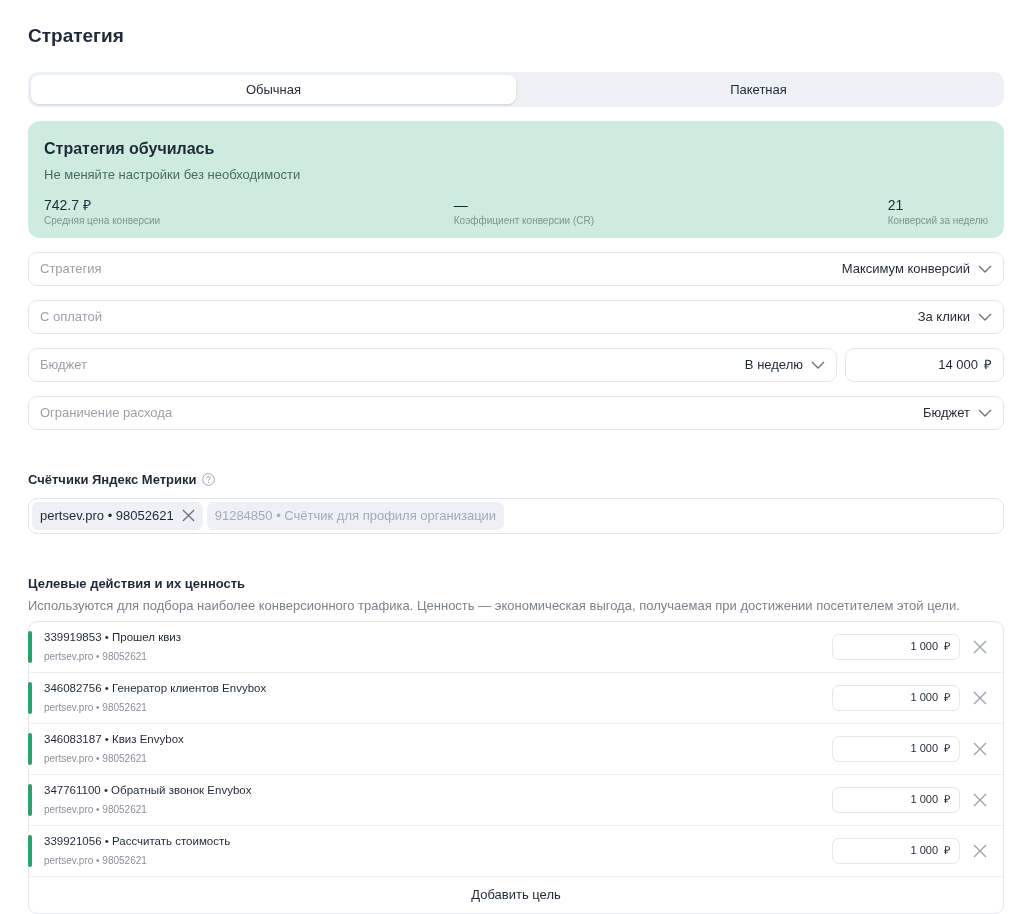 The height and width of the screenshot is (914, 1032). I want to click on help-icon, so click(208, 480).